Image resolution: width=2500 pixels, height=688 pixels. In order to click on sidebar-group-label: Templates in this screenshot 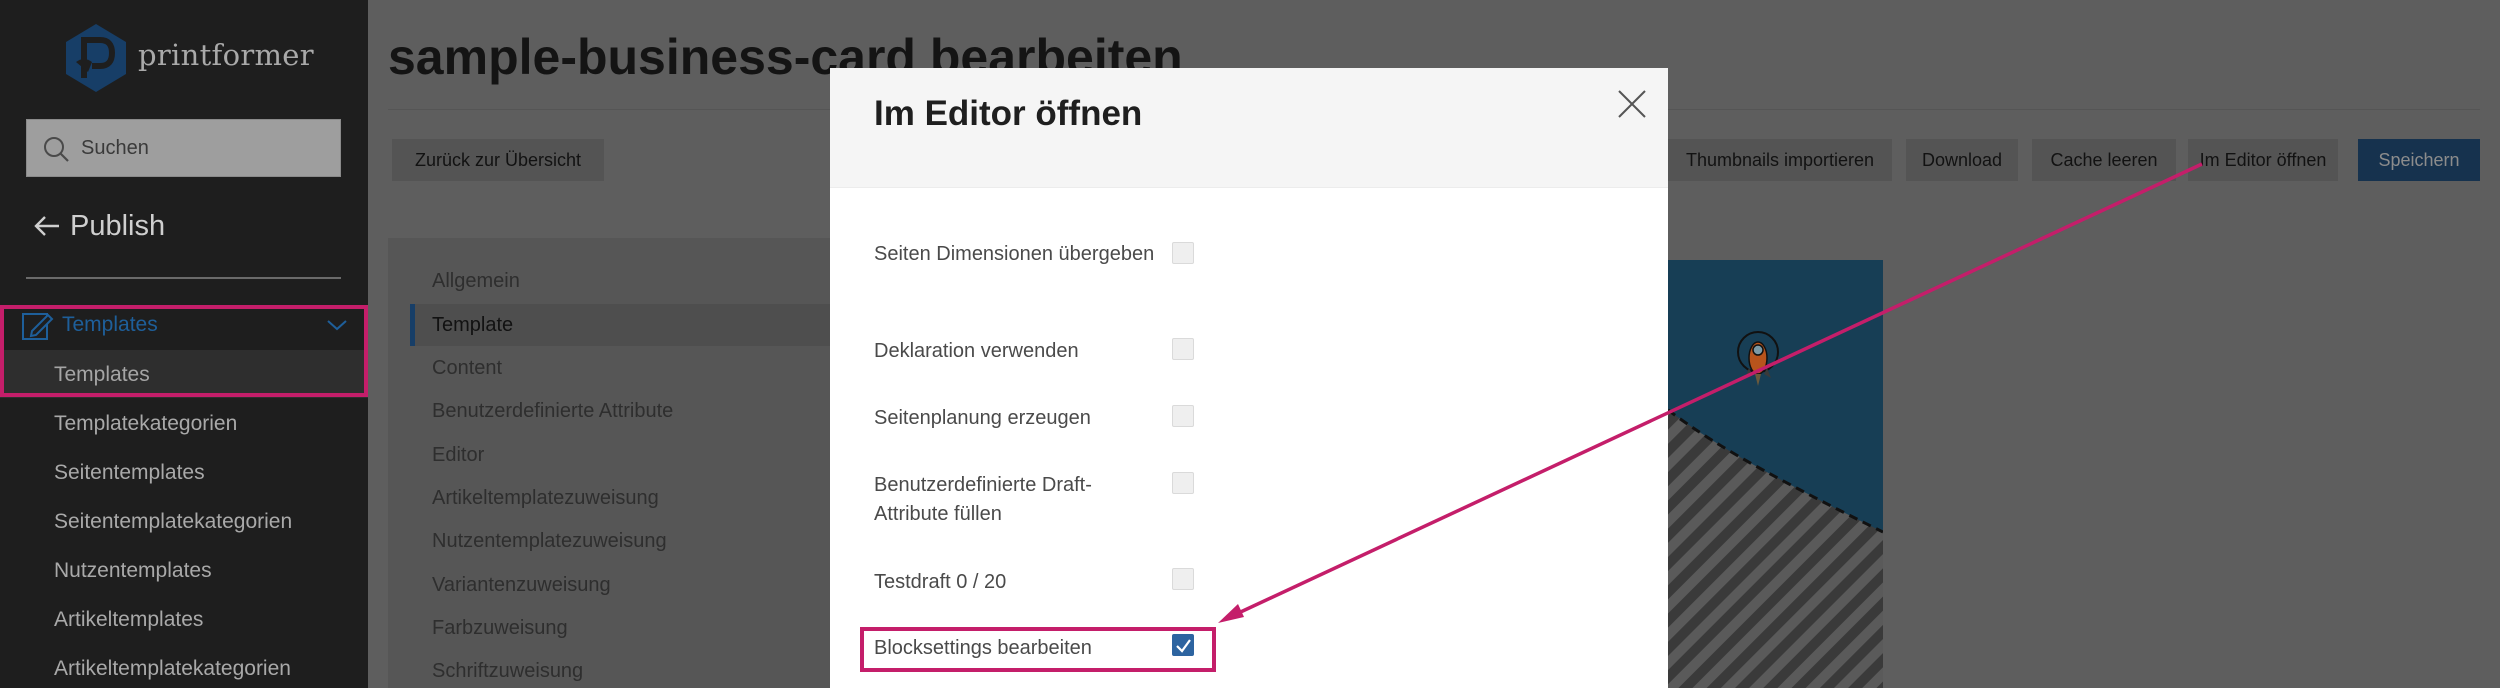, I will do `click(110, 324)`.